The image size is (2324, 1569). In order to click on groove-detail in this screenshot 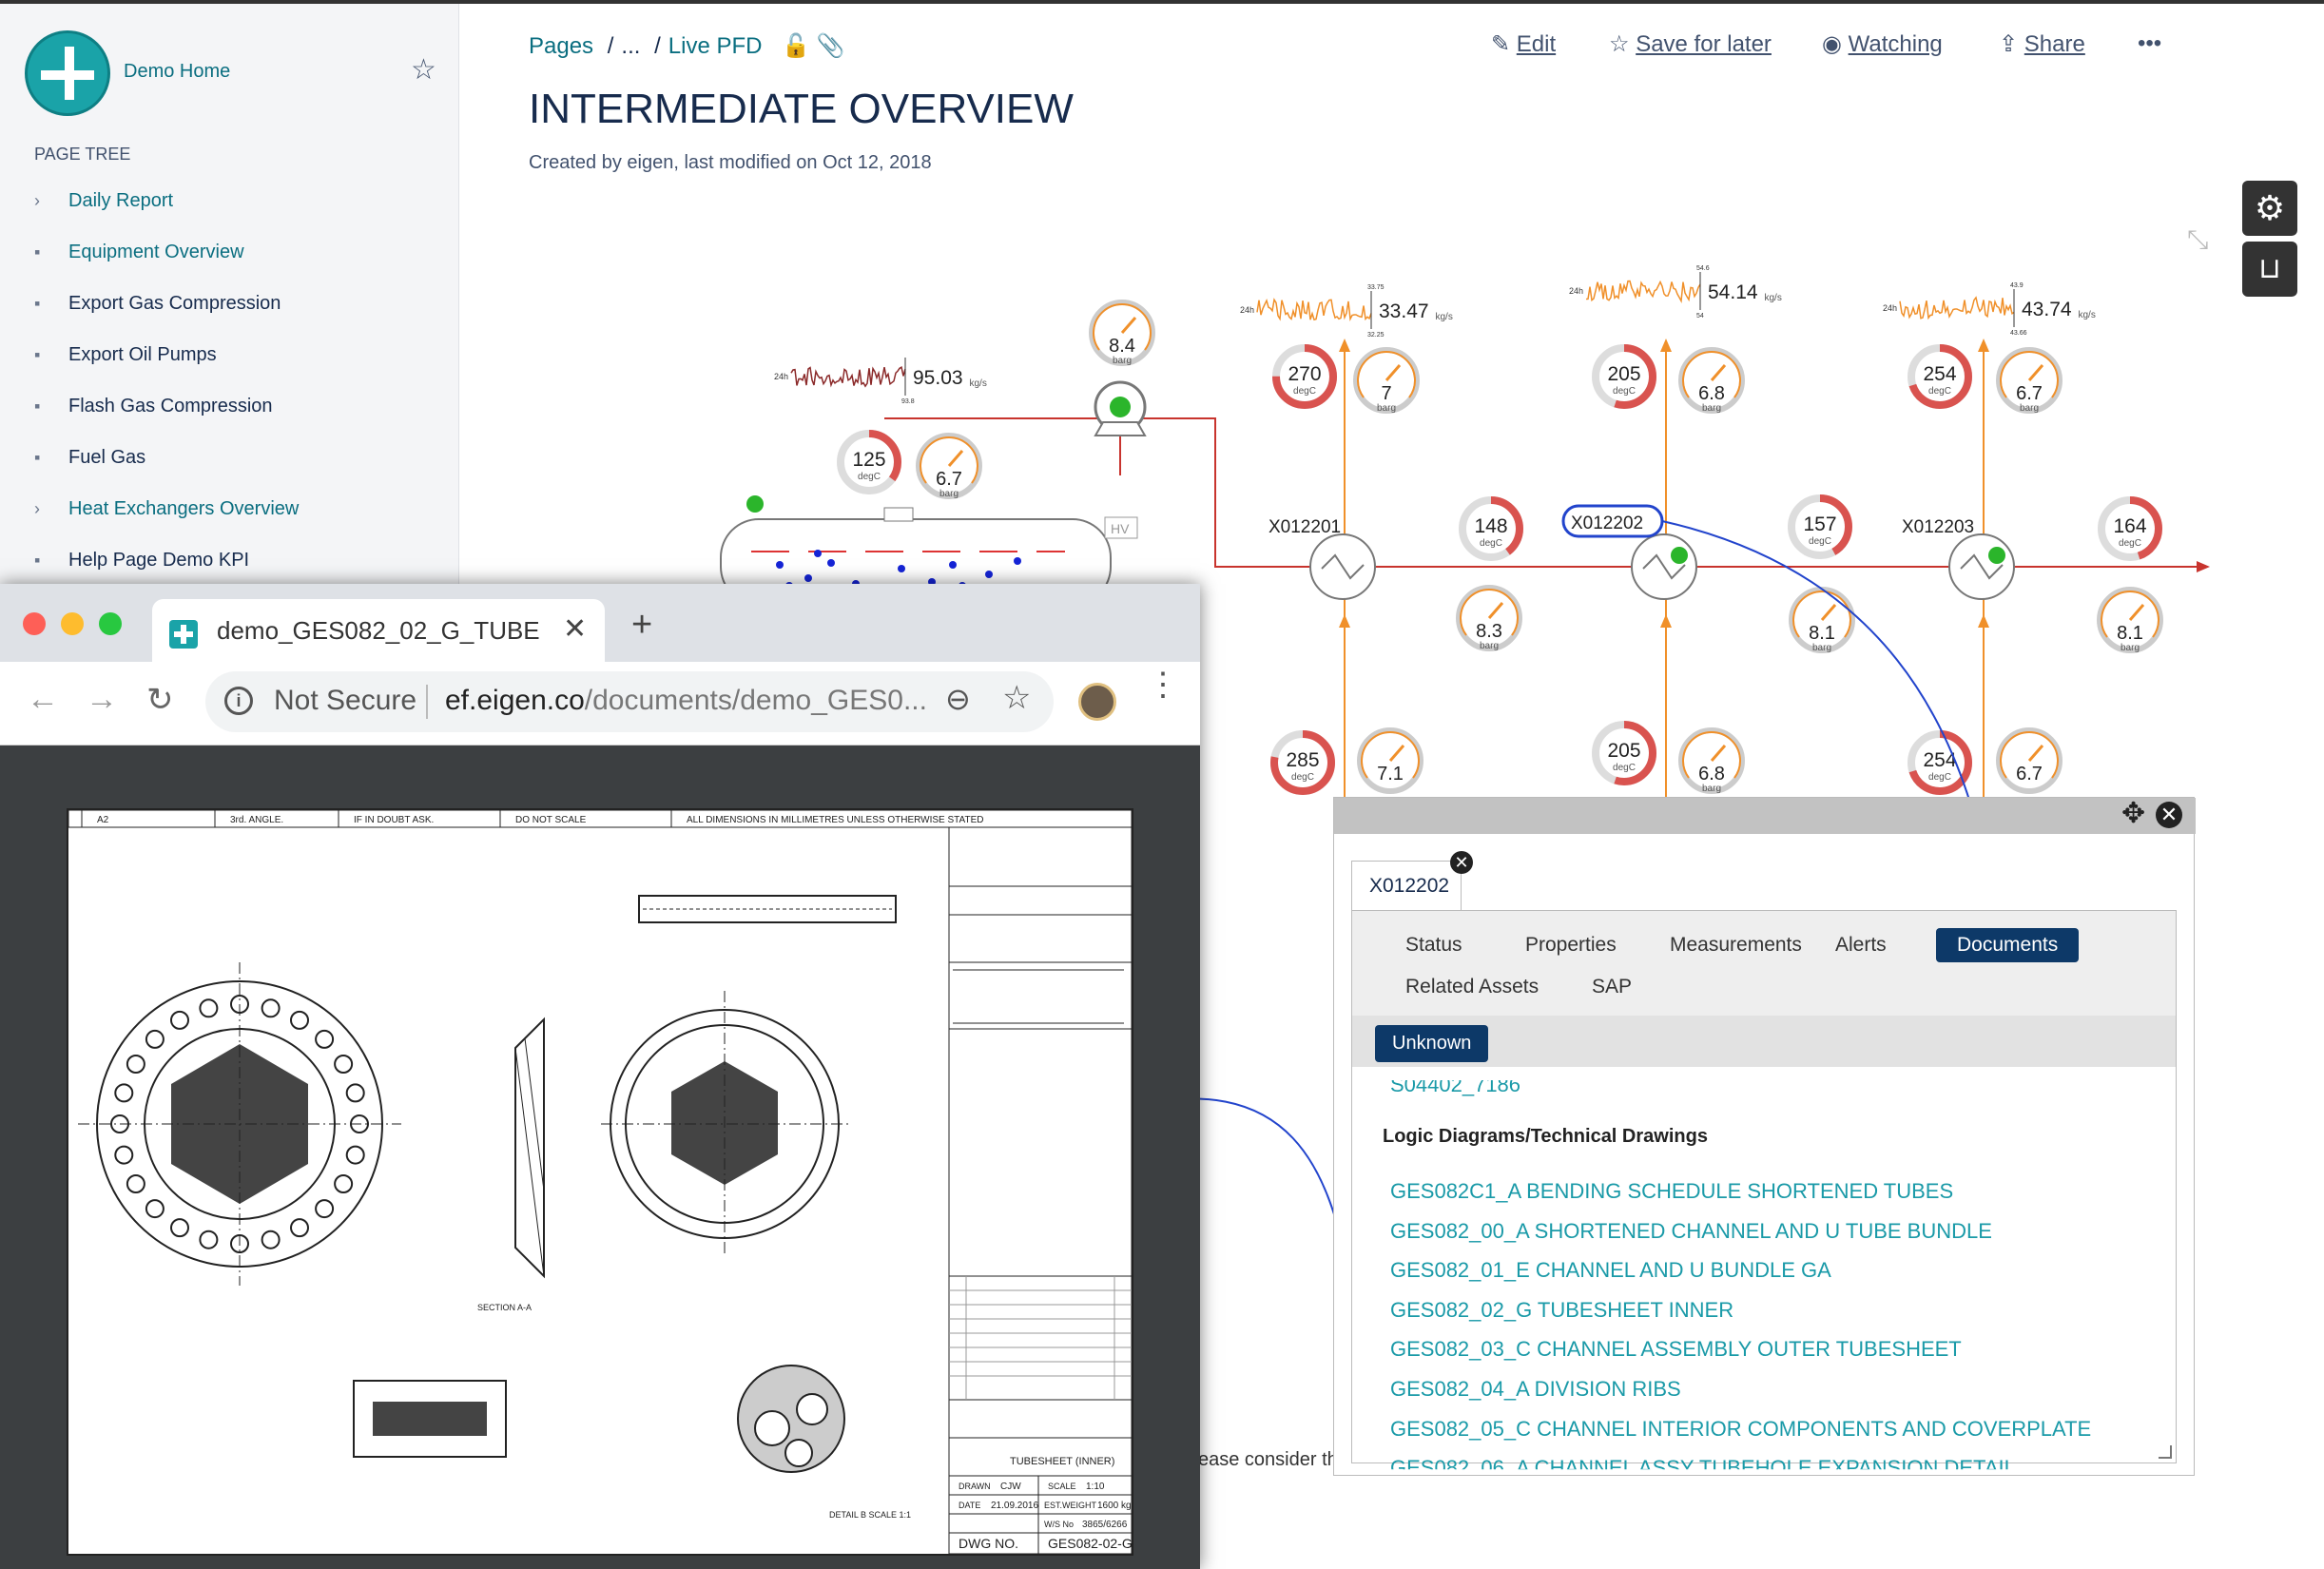, I will do `click(430, 1419)`.